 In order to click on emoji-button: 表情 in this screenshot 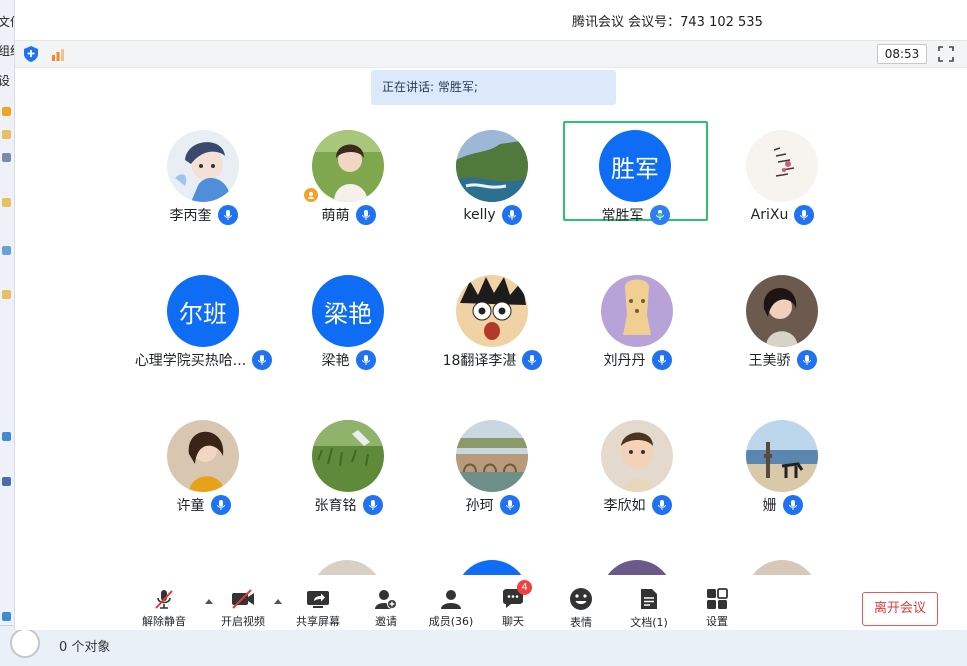, I will do `click(581, 608)`.